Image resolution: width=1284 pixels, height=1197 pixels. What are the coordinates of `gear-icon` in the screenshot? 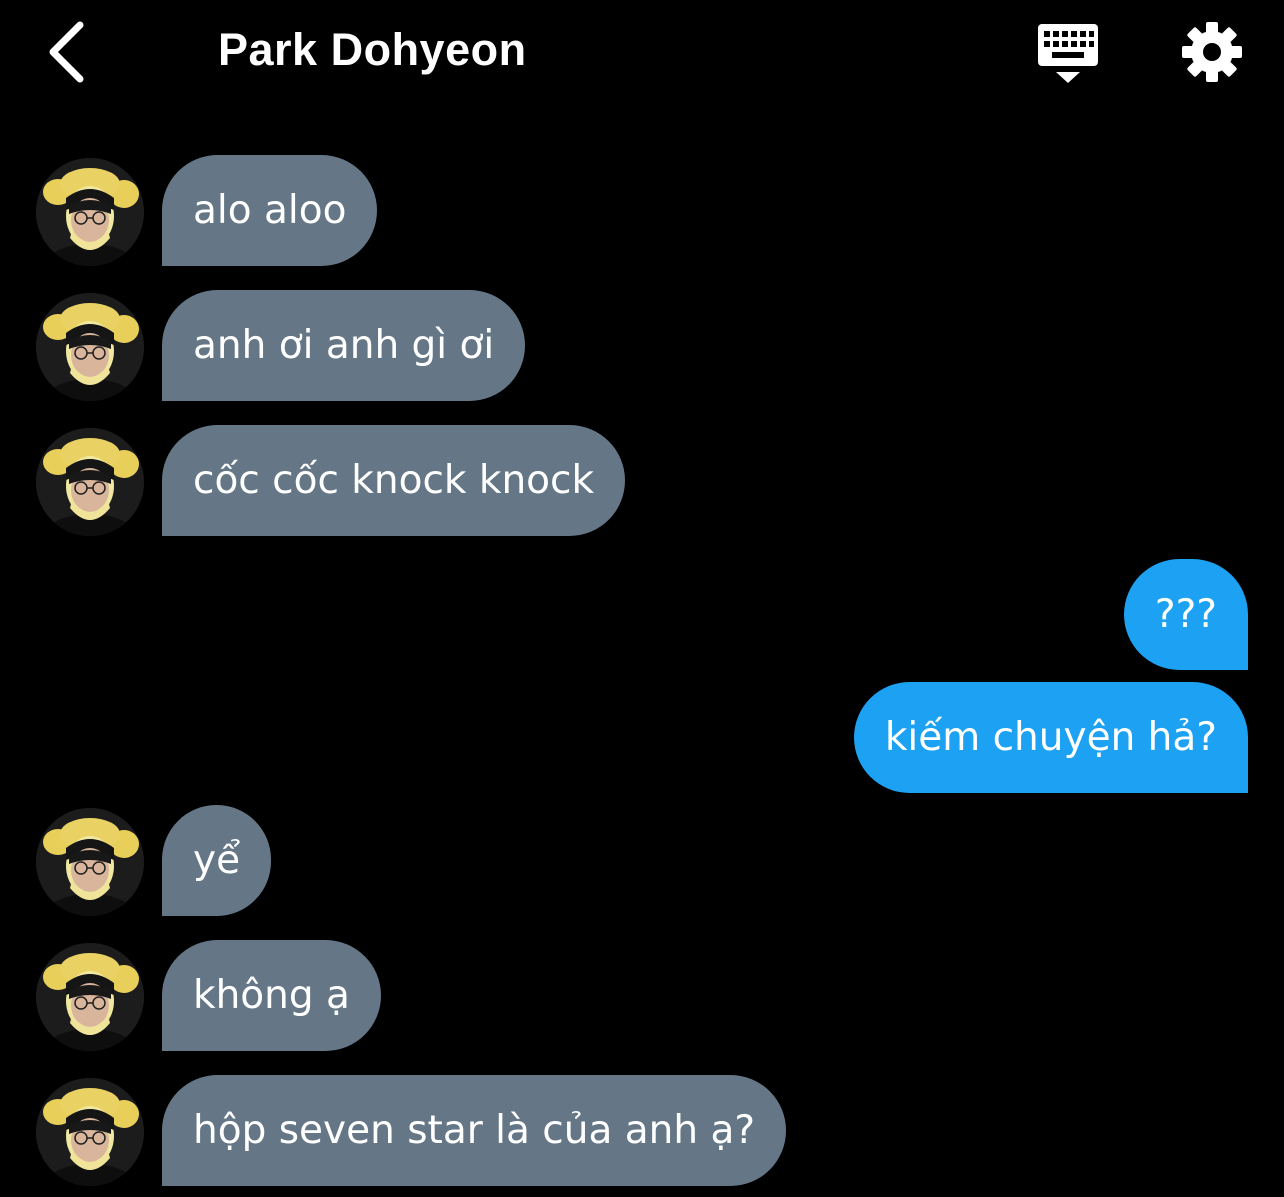 It's located at (1212, 52).